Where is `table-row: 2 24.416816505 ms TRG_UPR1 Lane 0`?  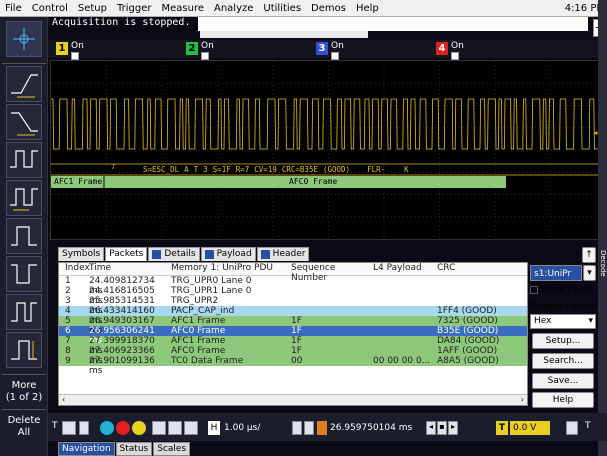 table-row: 2 24.416816505 ms TRG_UPR1 Lane 0 is located at coordinates (293, 296).